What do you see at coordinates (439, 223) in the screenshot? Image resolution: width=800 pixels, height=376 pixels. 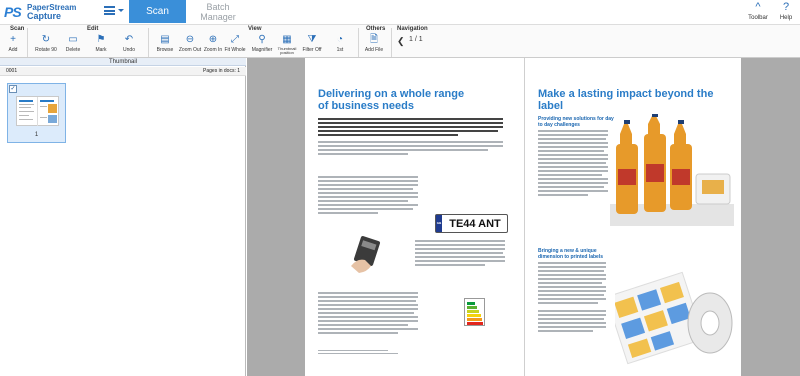 I see `plate-region: GB` at bounding box center [439, 223].